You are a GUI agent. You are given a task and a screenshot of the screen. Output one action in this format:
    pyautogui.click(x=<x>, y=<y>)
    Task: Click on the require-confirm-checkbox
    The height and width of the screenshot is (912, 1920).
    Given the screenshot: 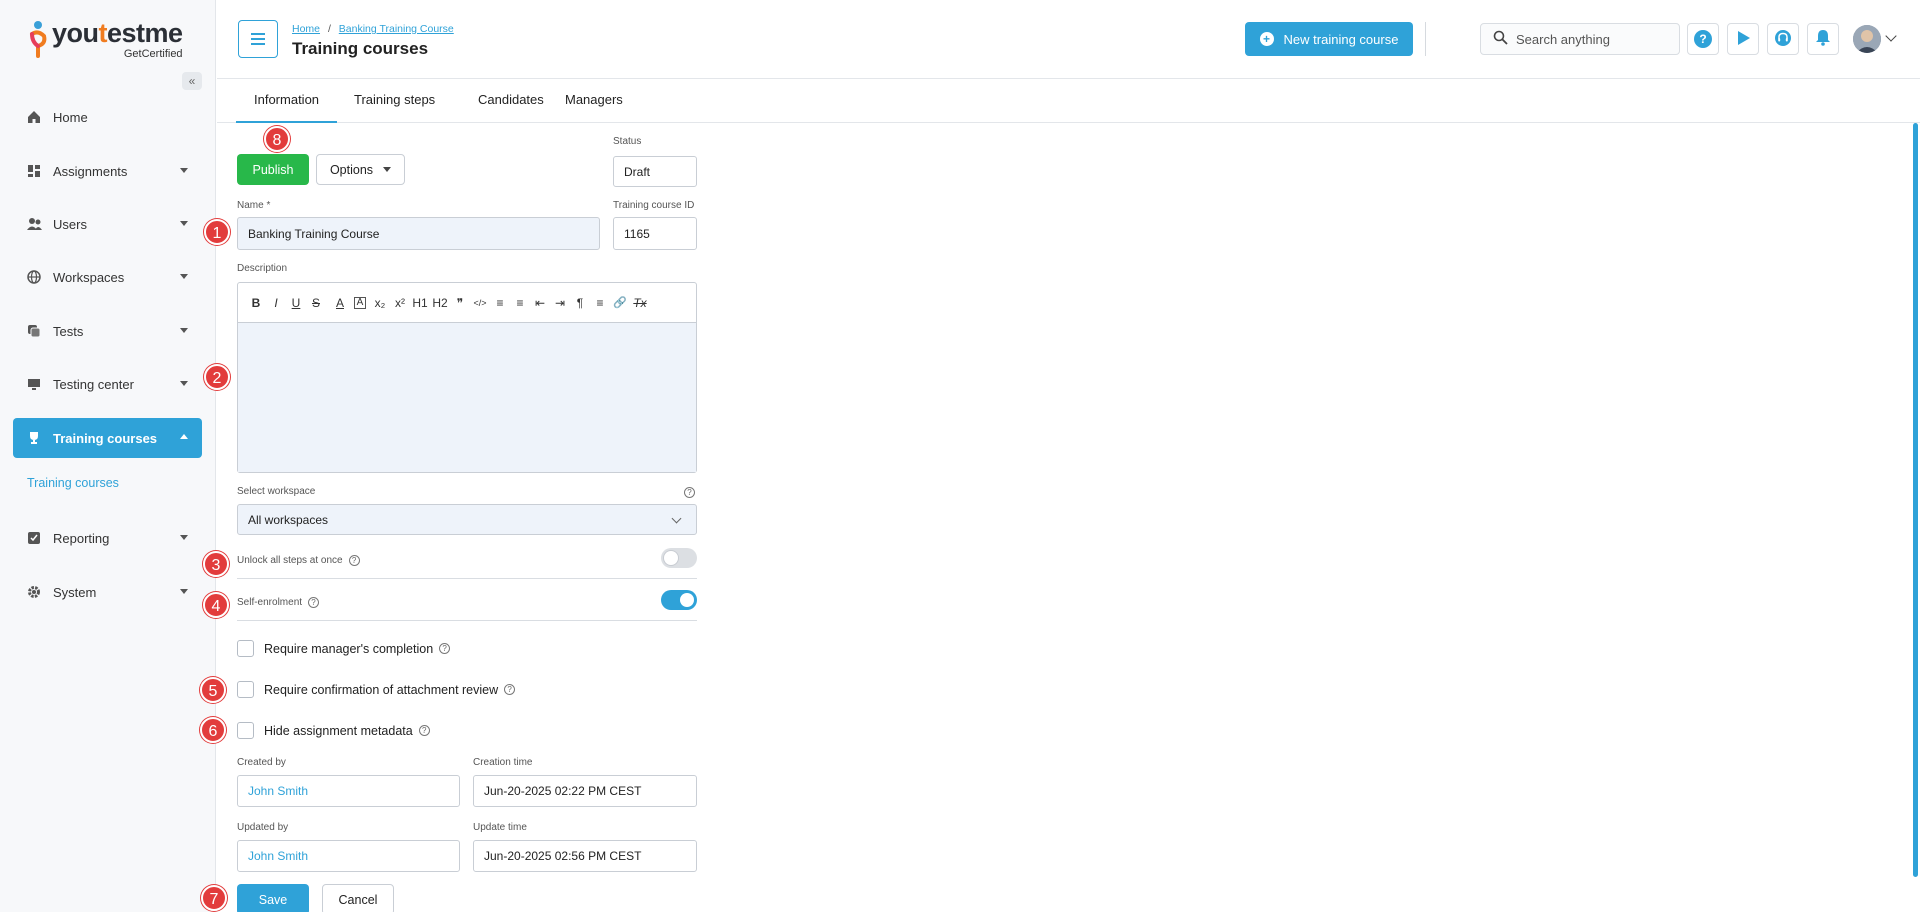 What is the action you would take?
    pyautogui.click(x=245, y=689)
    